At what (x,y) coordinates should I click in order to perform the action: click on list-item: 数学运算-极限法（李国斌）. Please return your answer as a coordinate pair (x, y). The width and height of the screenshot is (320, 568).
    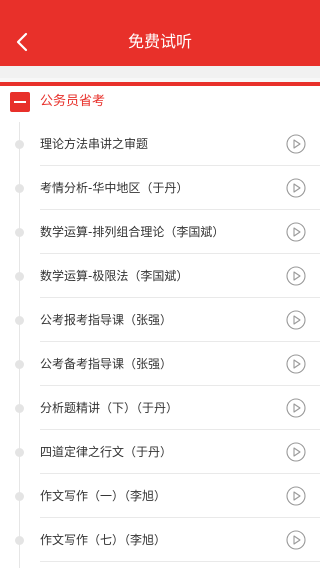
    Looking at the image, I should click on (160, 276).